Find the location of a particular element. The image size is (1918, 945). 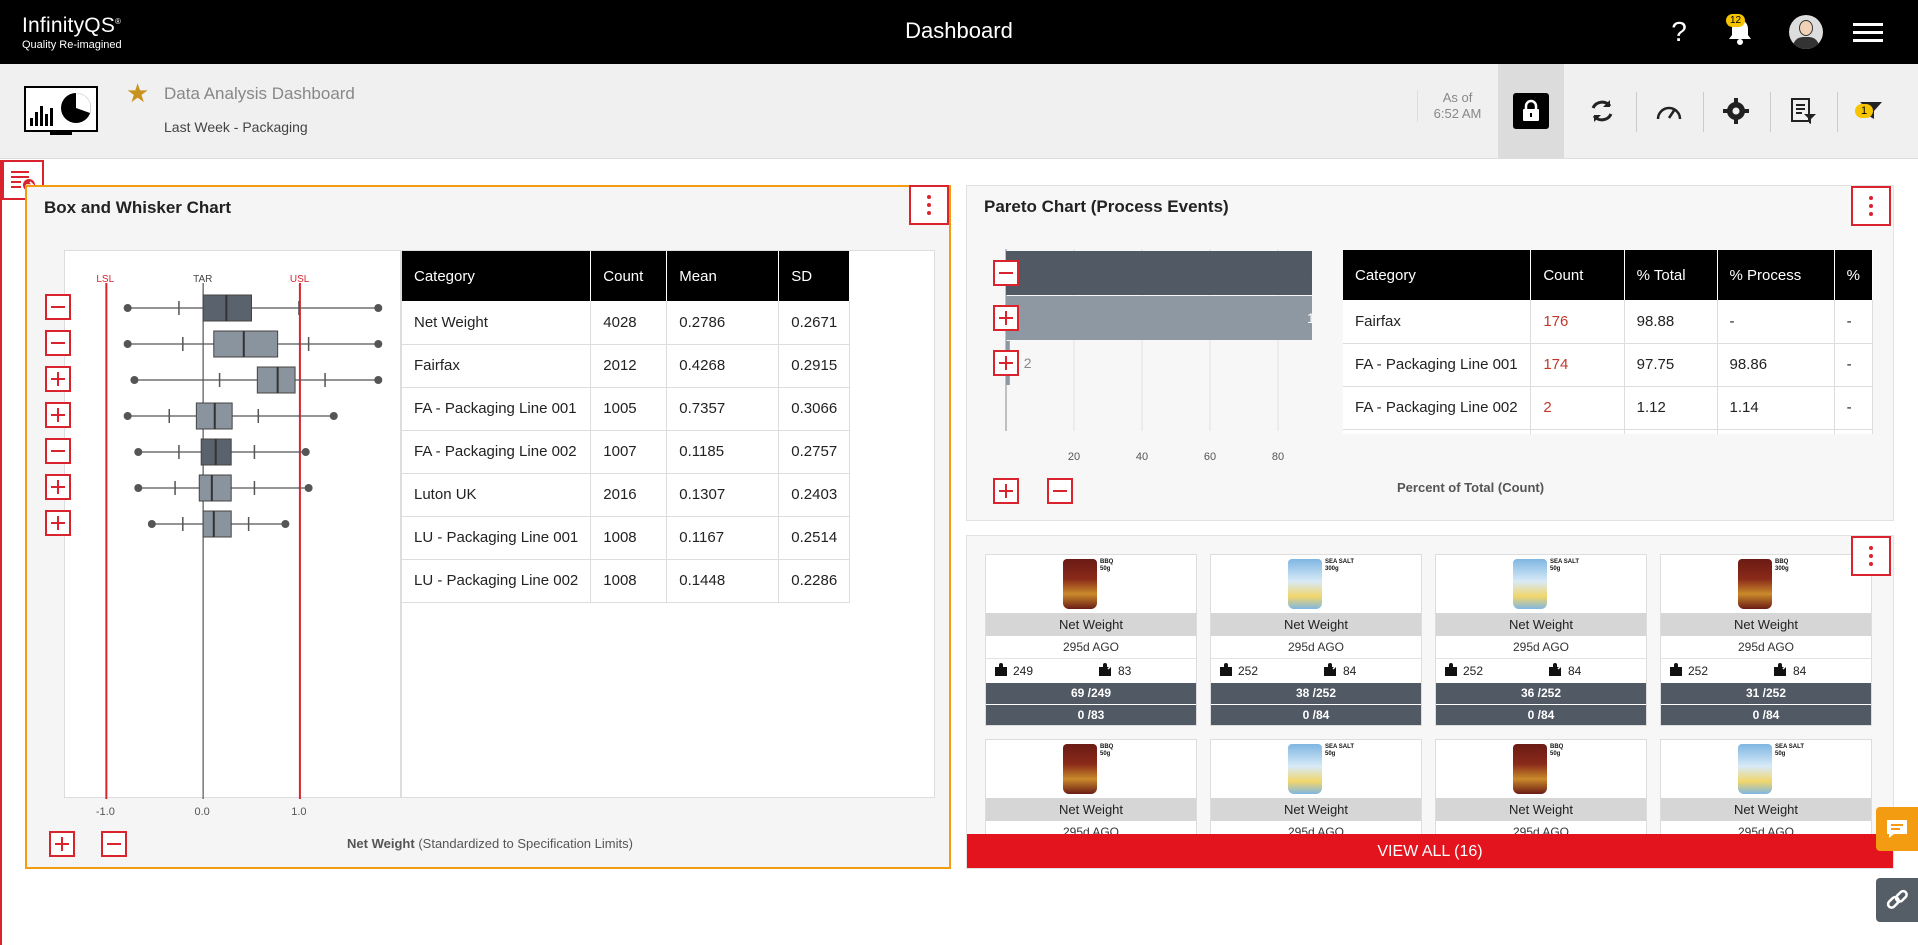

as-of-label: As of is located at coordinates (1457, 97).